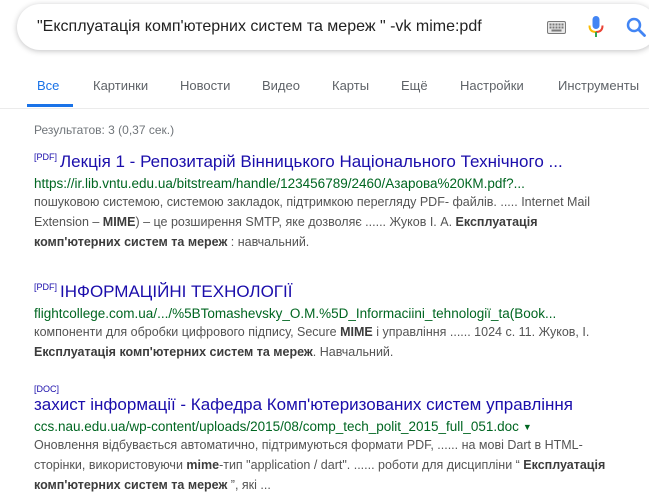  I want to click on result-stats: Результатов: 3 (0,37 сек.), so click(104, 130).